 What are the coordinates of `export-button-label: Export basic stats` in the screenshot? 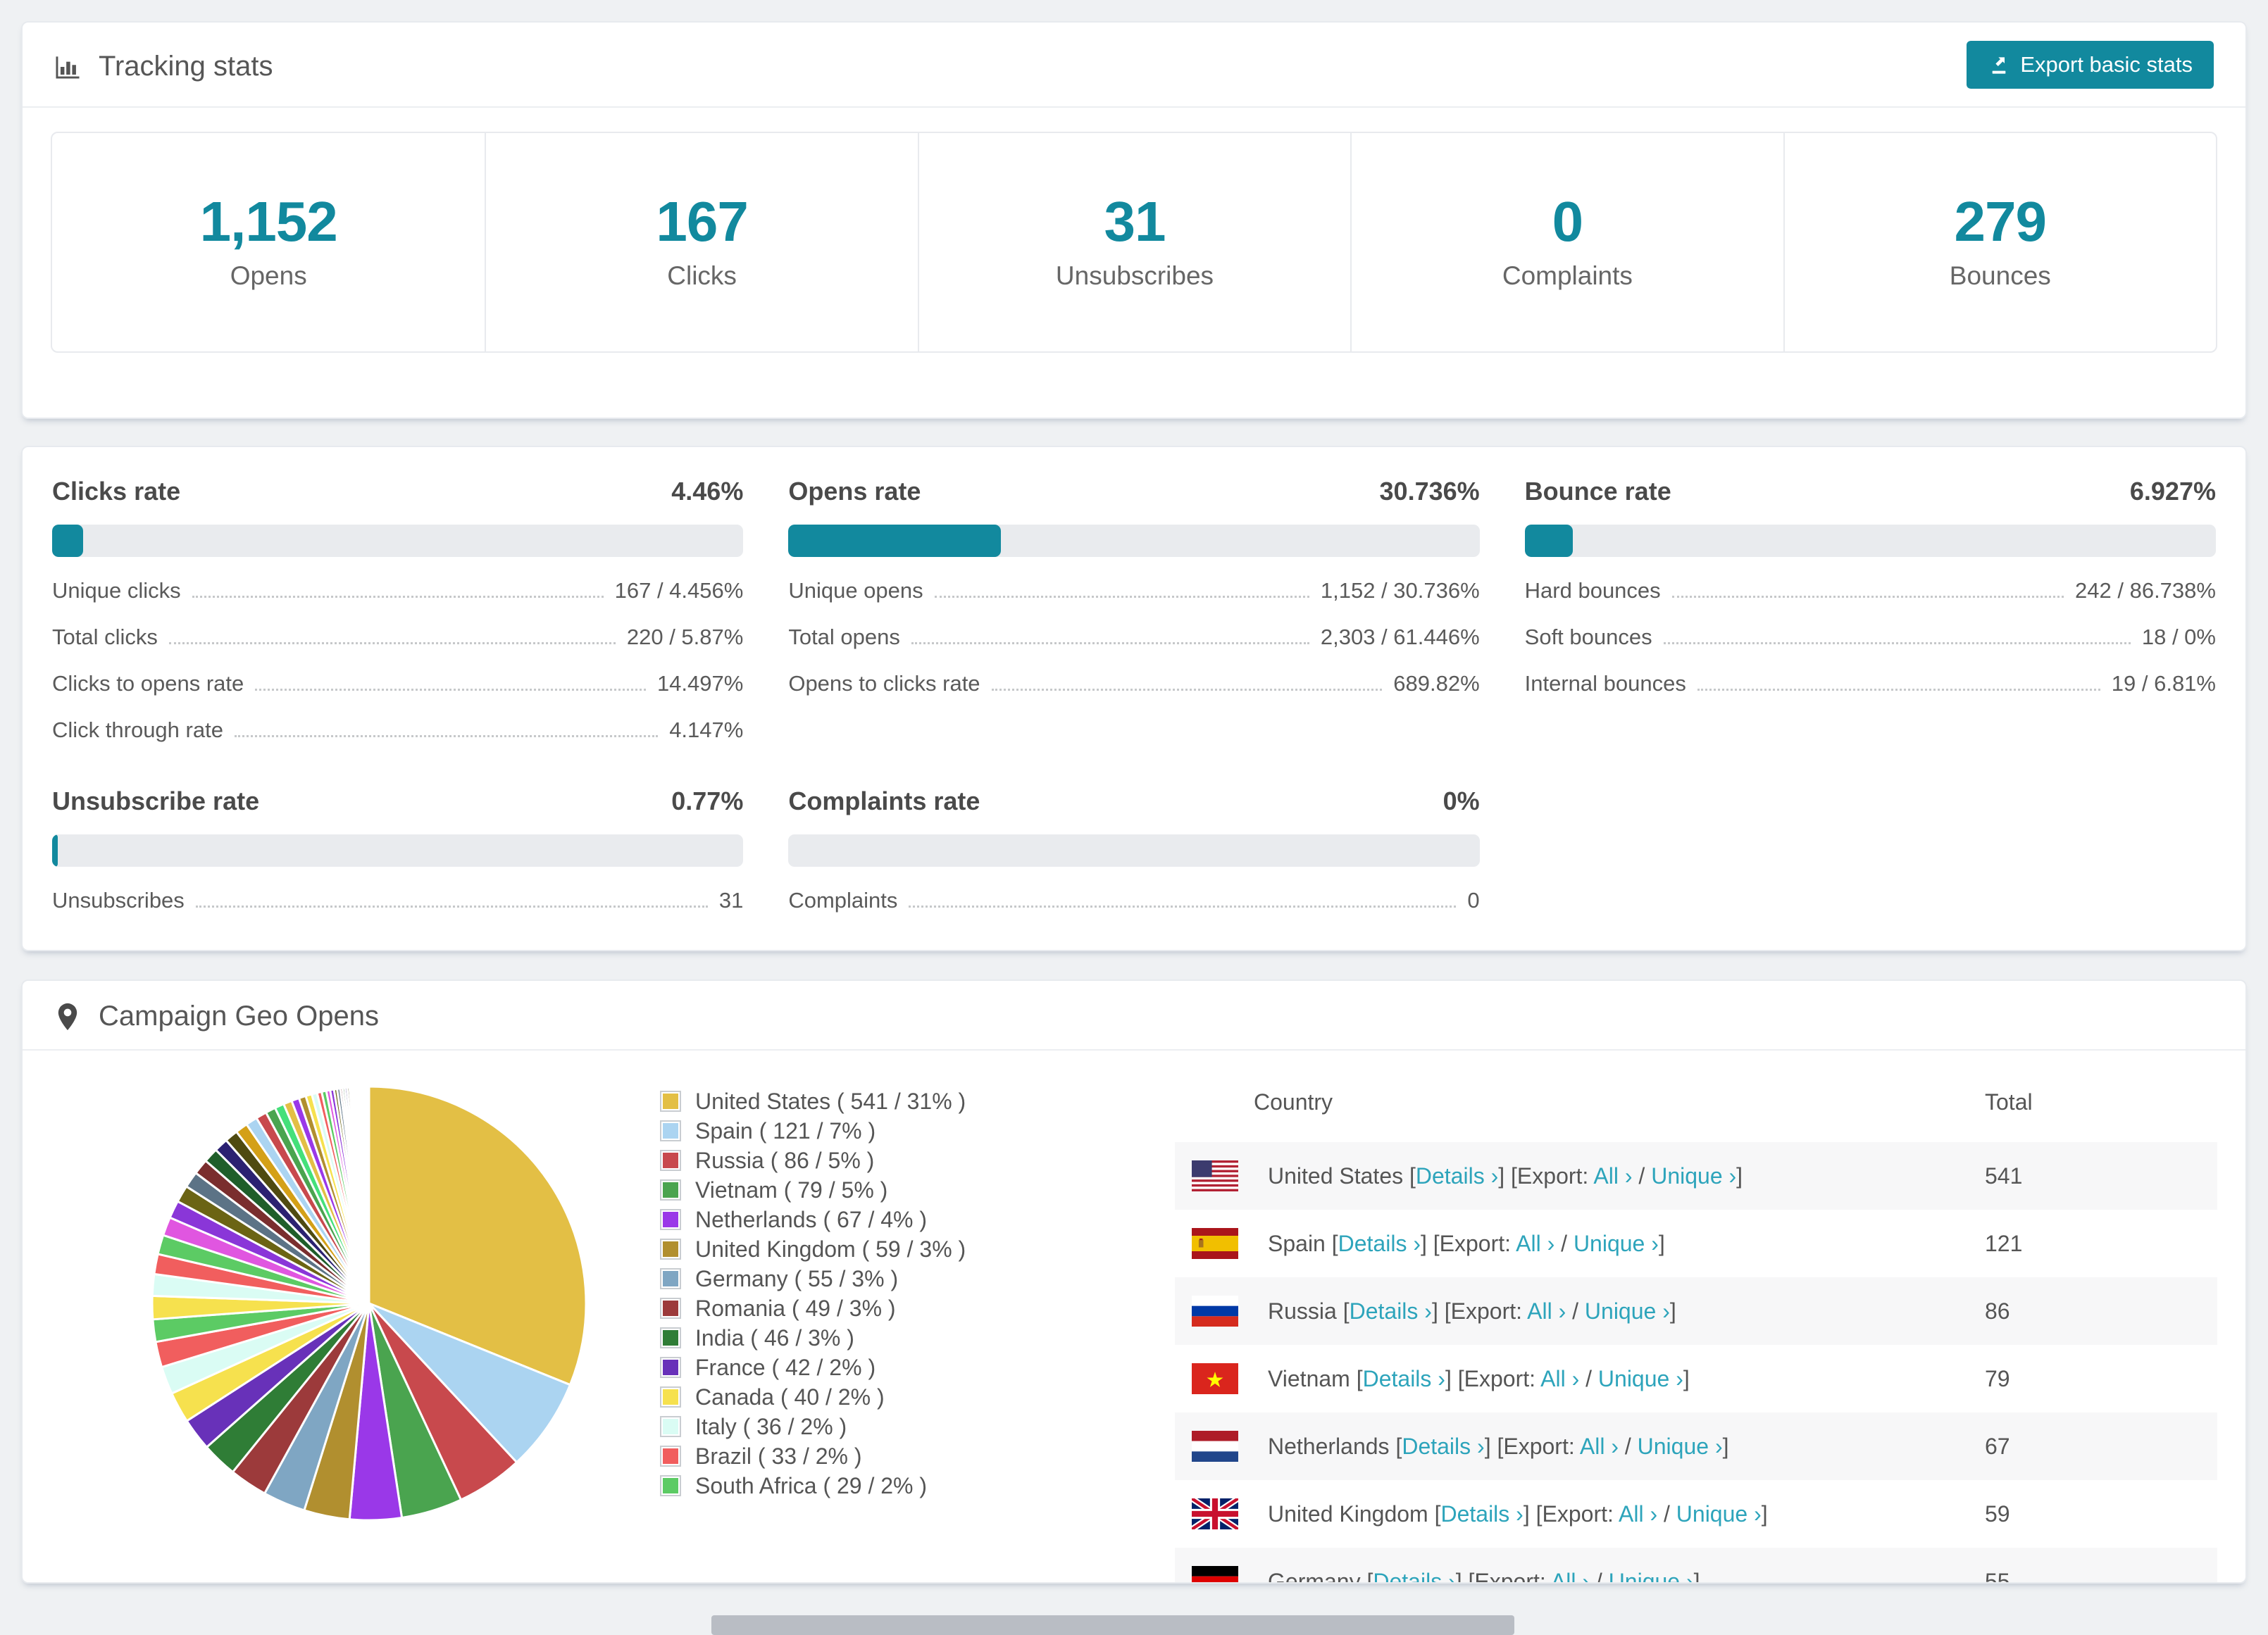 It's located at (2107, 64).